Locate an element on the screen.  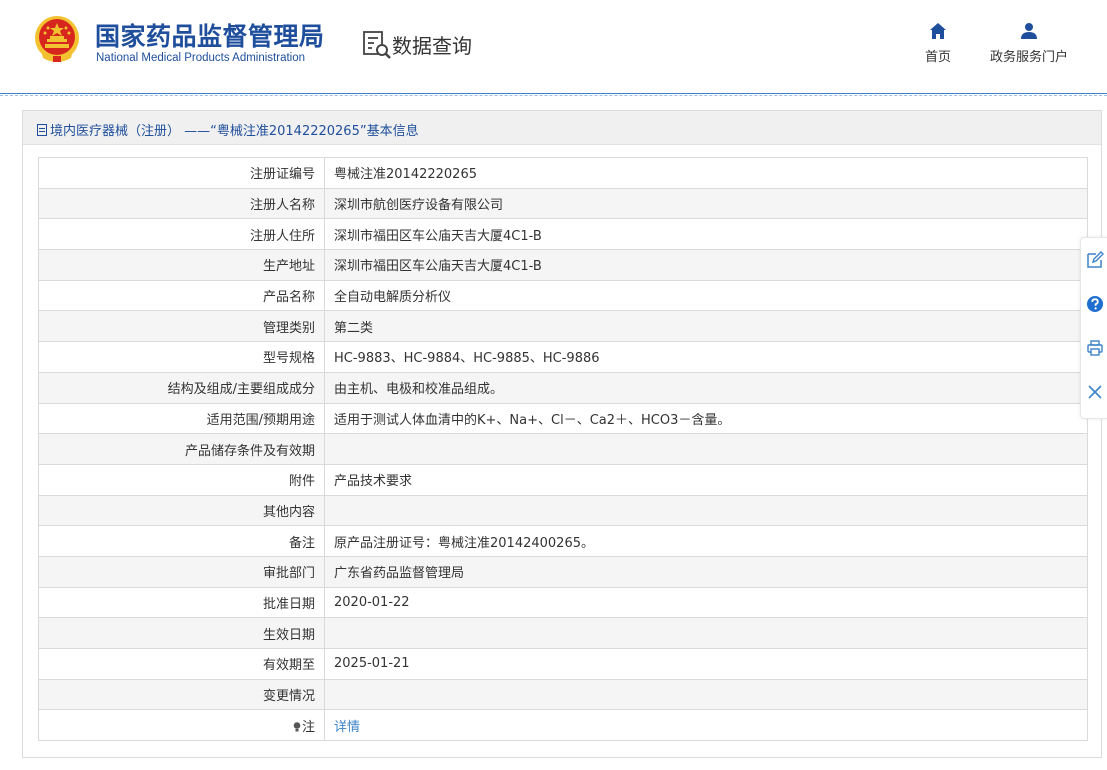
data-query-title: 数据查询 is located at coordinates (432, 46).